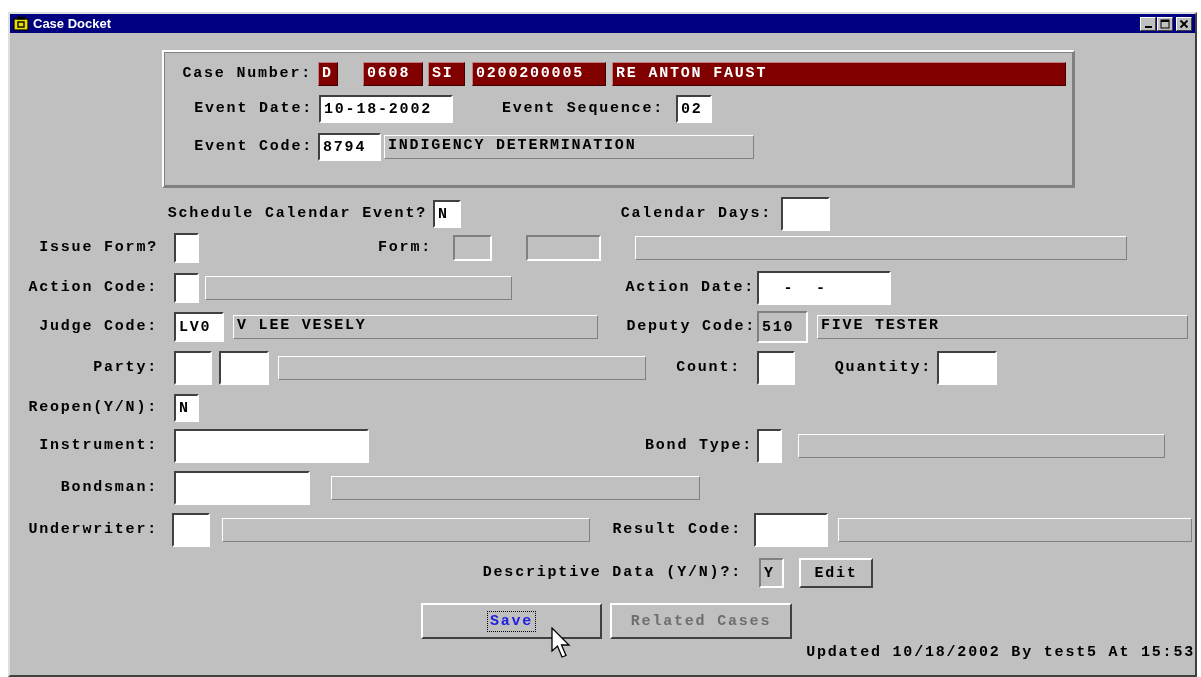 The image size is (1201, 677). What do you see at coordinates (611, 573) in the screenshot?
I see `field-label: Descriptive Data (Y/N)?:` at bounding box center [611, 573].